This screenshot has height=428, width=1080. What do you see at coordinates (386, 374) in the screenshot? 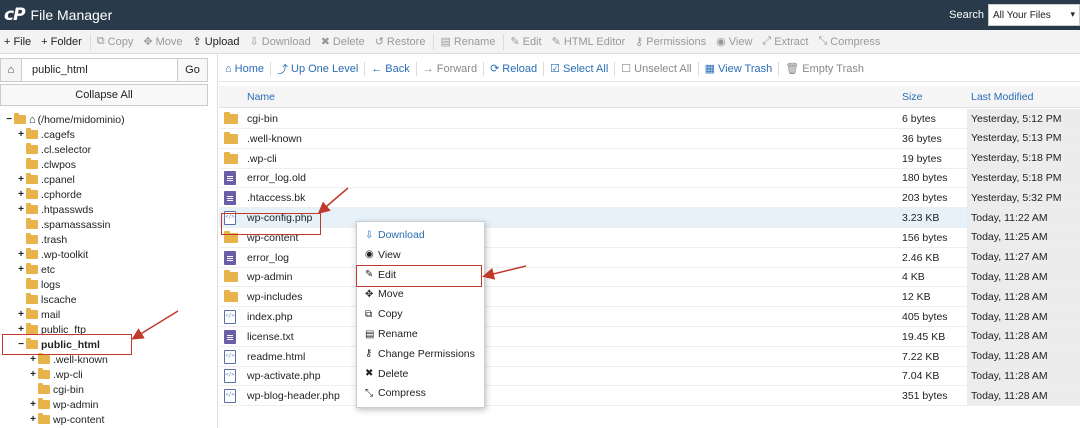
I see `context-menu-delete: ✖ Delete` at bounding box center [386, 374].